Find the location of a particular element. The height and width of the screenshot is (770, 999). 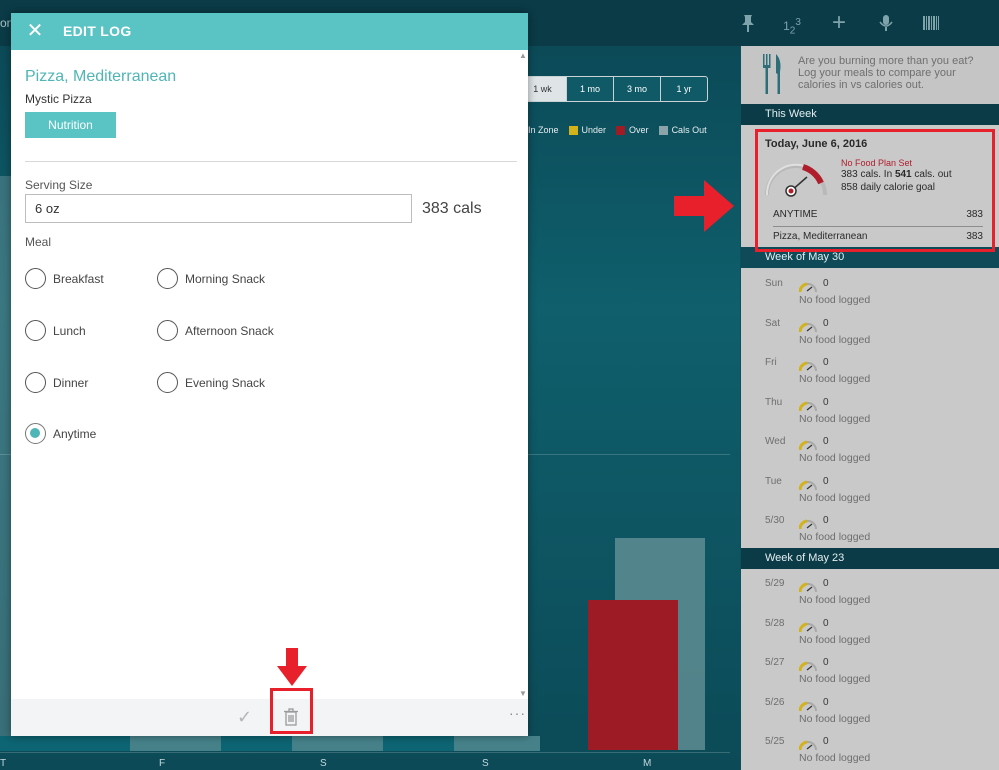

serving-size-input is located at coordinates (218, 208).